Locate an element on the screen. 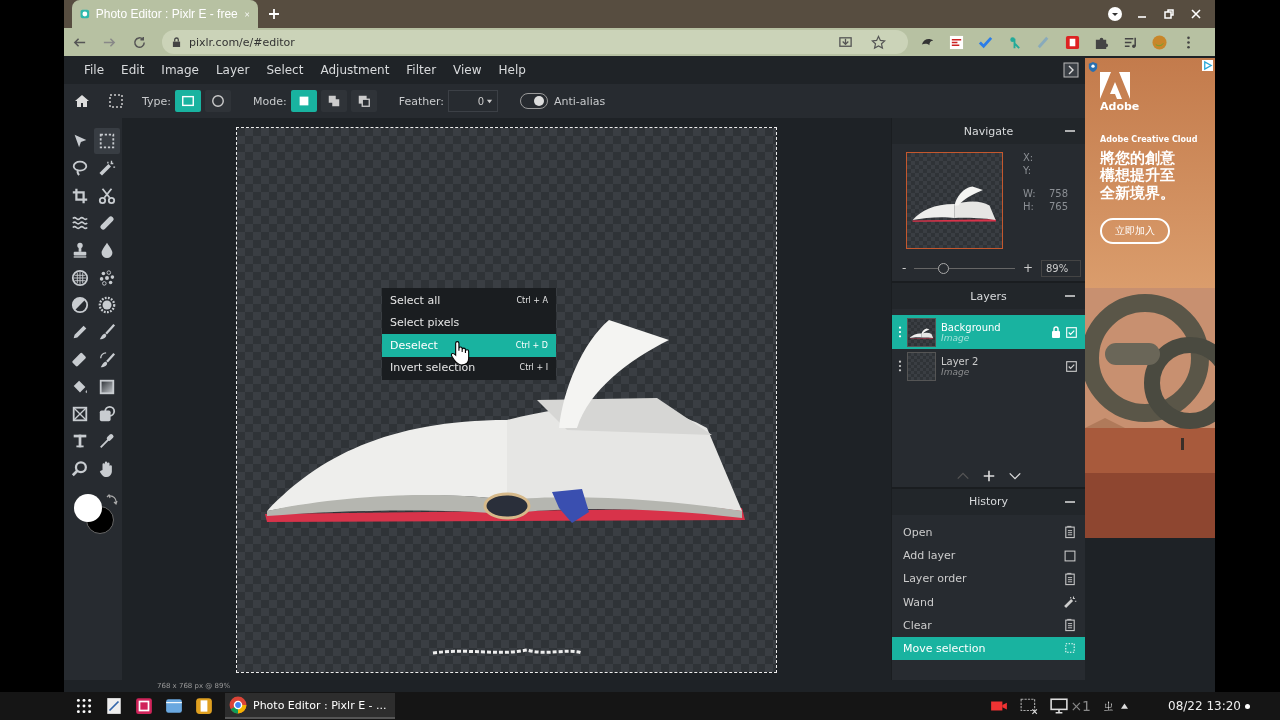 This screenshot has height=720, width=1280. screen-icon is located at coordinates (1029, 706).